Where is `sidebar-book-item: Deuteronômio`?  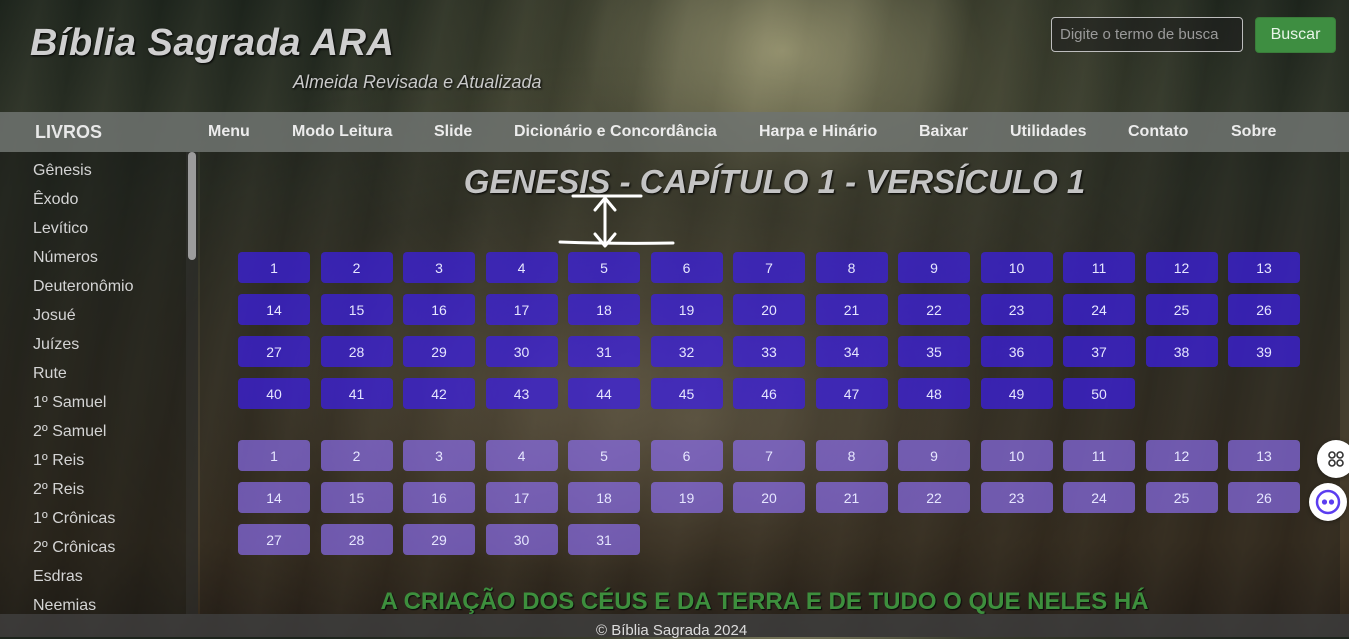 sidebar-book-item: Deuteronômio is located at coordinates (83, 287).